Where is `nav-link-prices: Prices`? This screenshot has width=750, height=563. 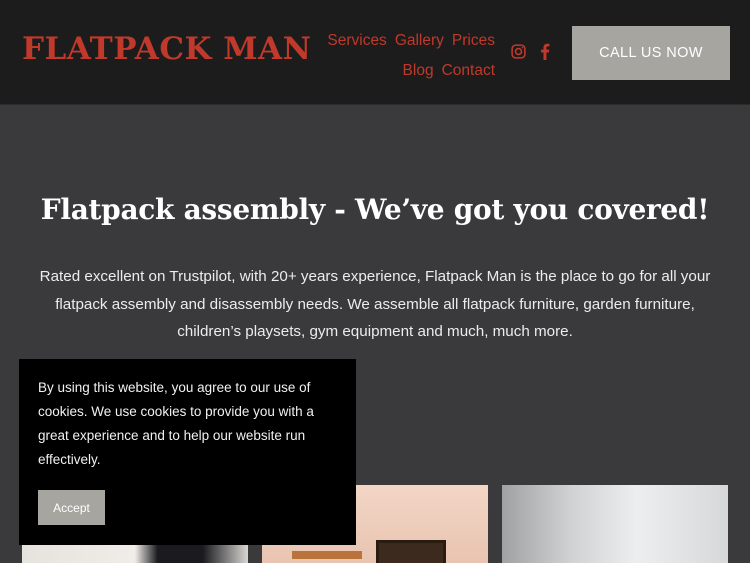
nav-link-prices: Prices is located at coordinates (473, 41).